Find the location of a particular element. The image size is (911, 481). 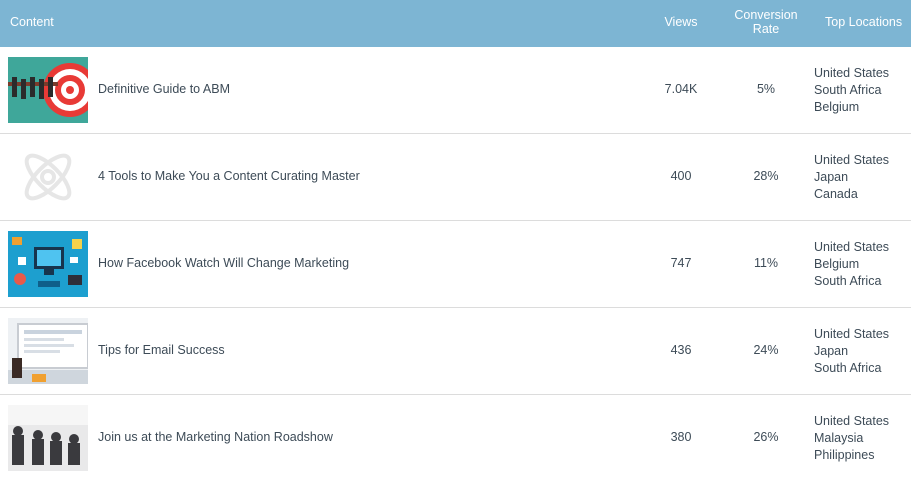

top-locations-list: United States South Africa Belgium is located at coordinates (851, 90).